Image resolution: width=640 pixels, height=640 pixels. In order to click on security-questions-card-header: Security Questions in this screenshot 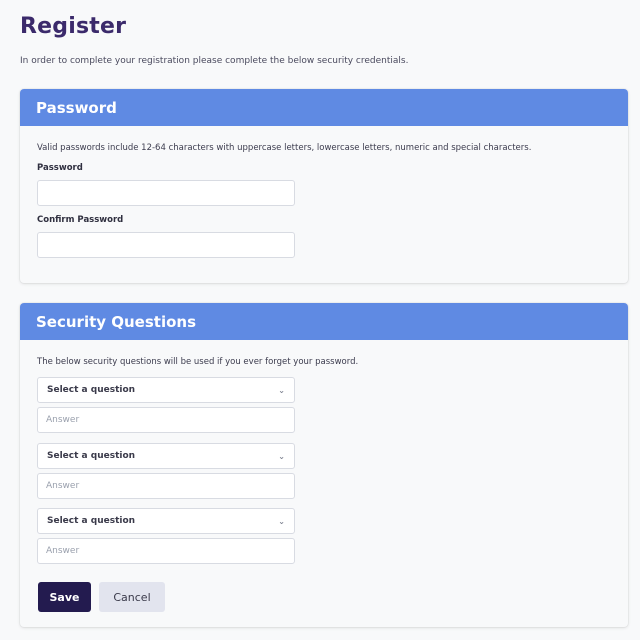, I will do `click(324, 321)`.